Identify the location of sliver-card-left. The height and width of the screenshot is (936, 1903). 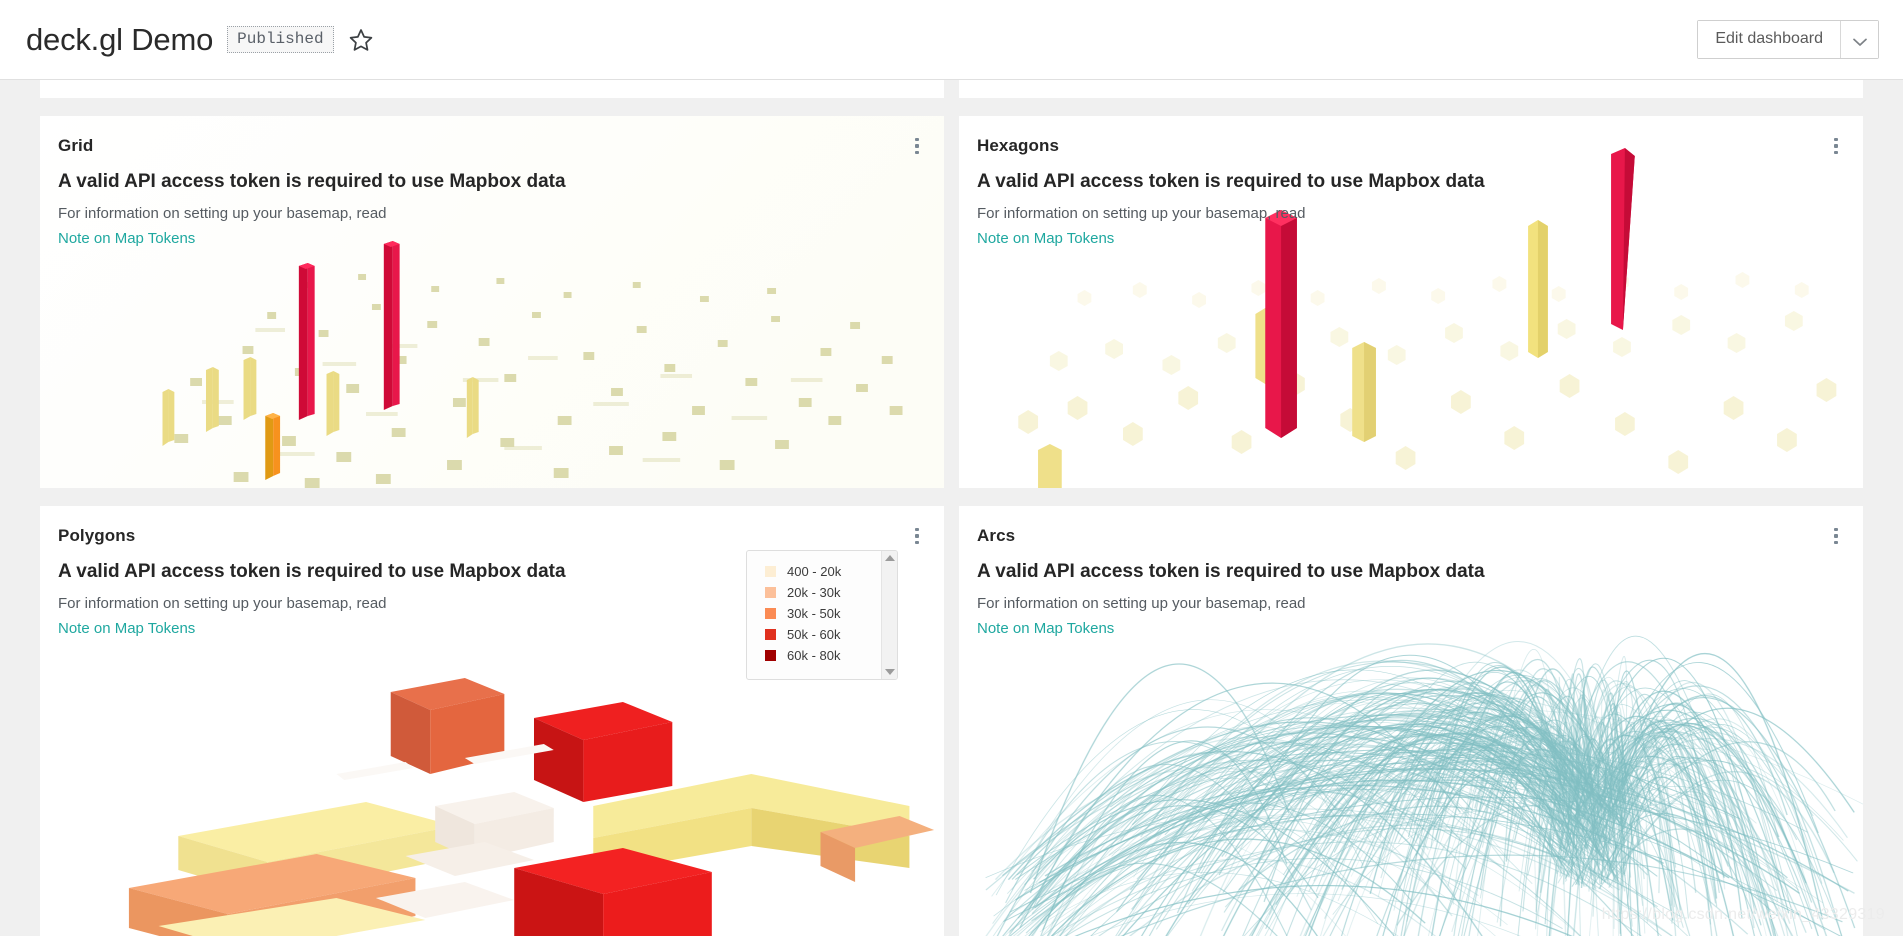
(492, 89).